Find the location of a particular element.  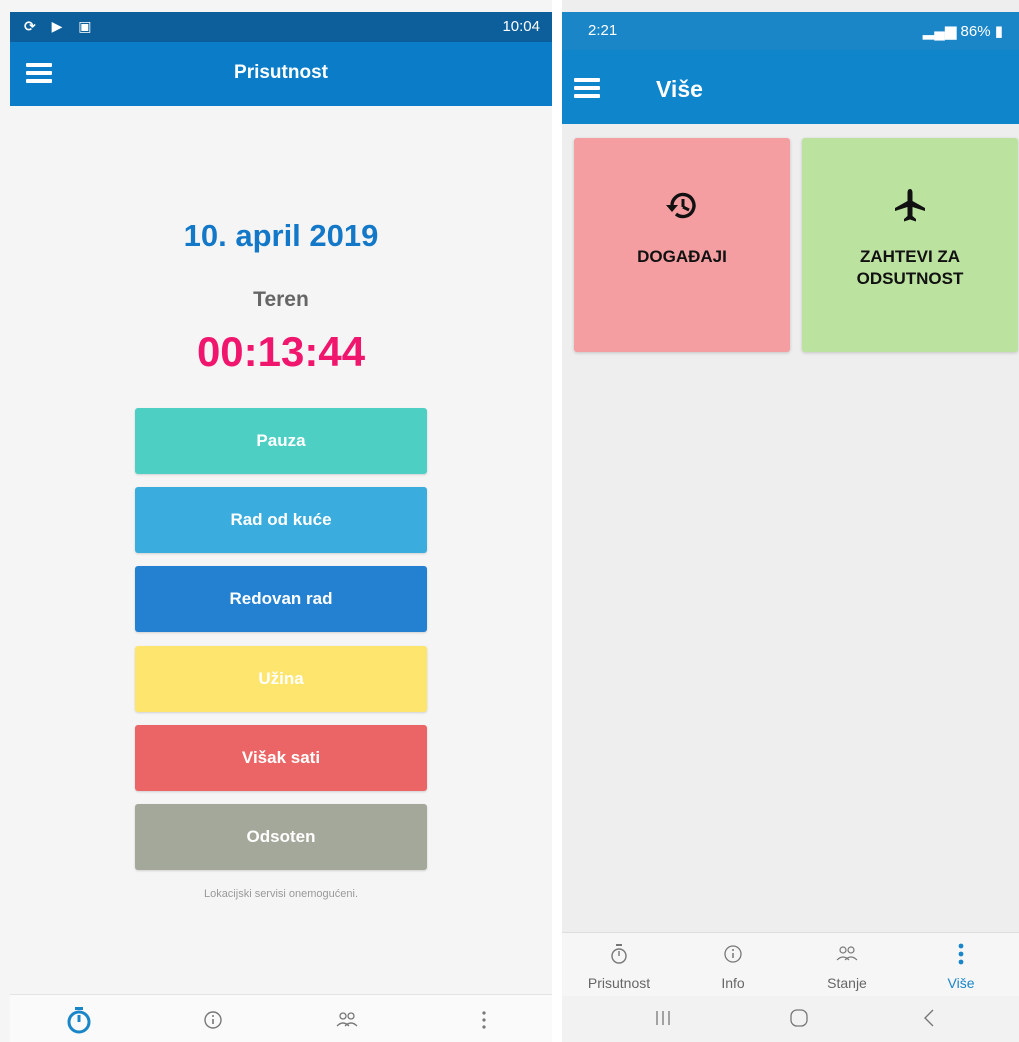

nav-label: Više is located at coordinates (961, 983).